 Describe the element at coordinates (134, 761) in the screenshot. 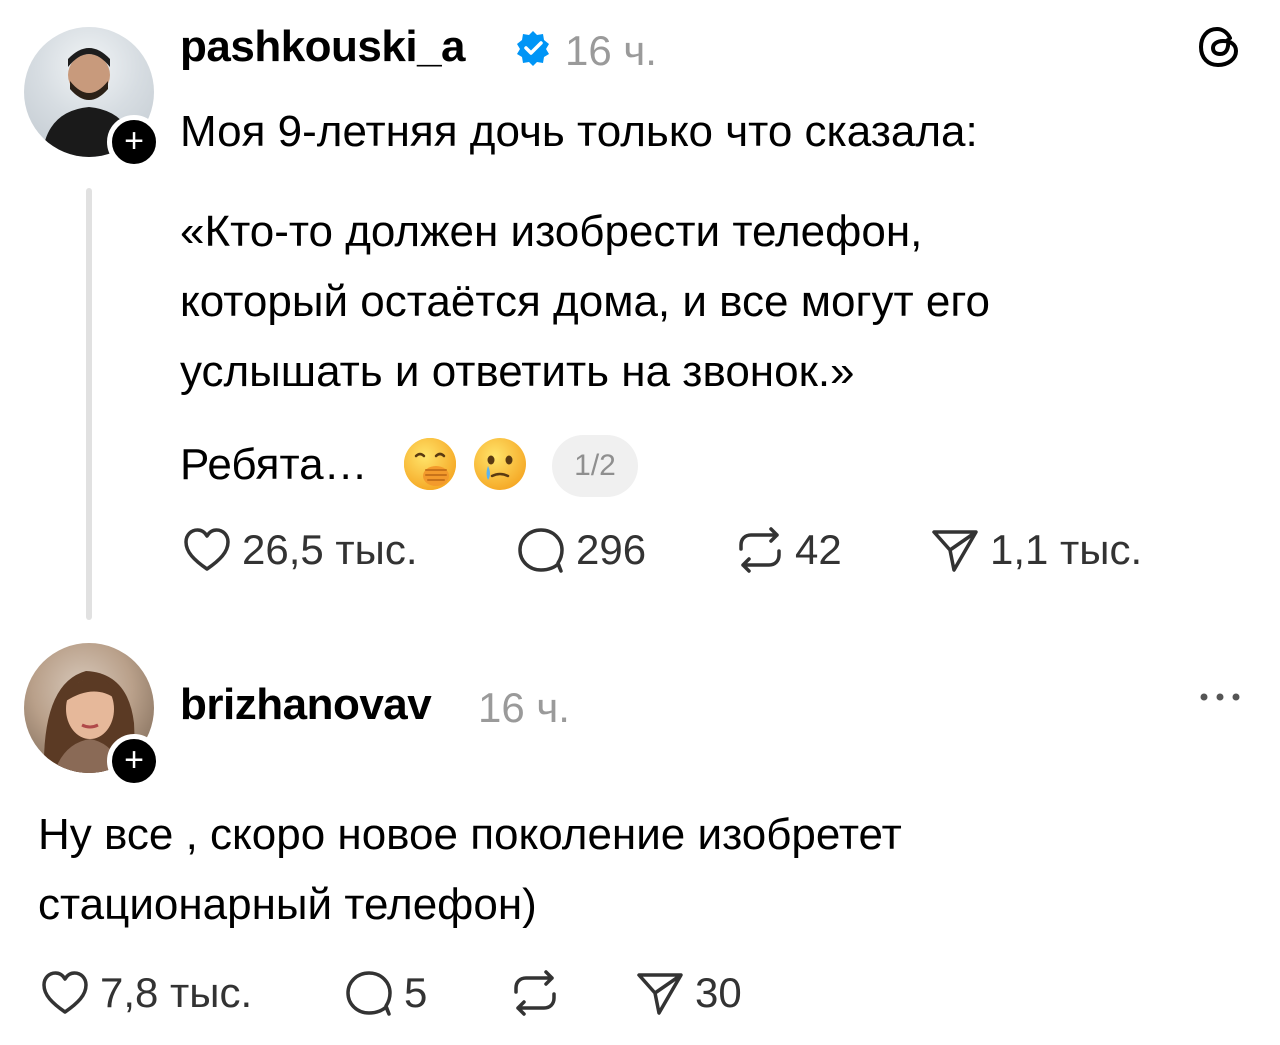

I see `follow-reply-author-button: +` at that location.